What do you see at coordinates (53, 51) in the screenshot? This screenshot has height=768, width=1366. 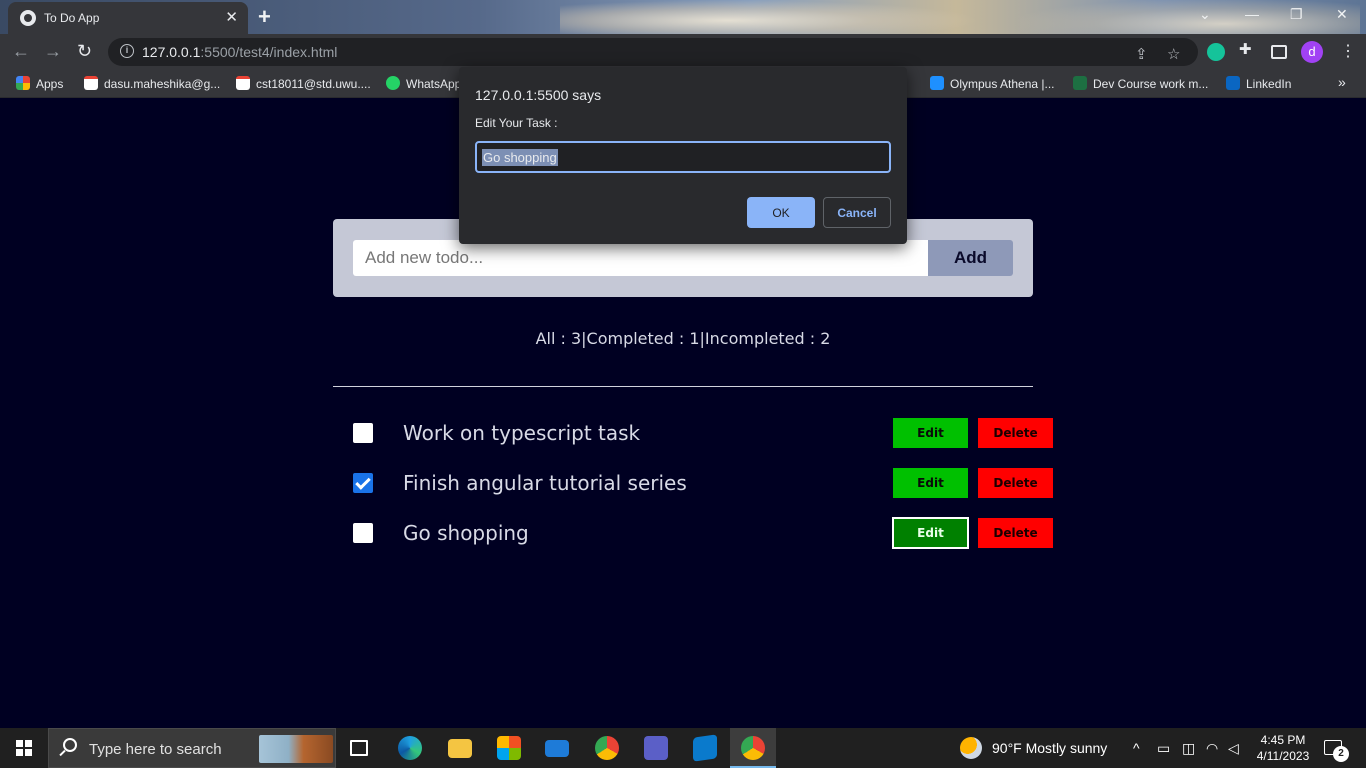 I see `forward-arrow-icon: →` at bounding box center [53, 51].